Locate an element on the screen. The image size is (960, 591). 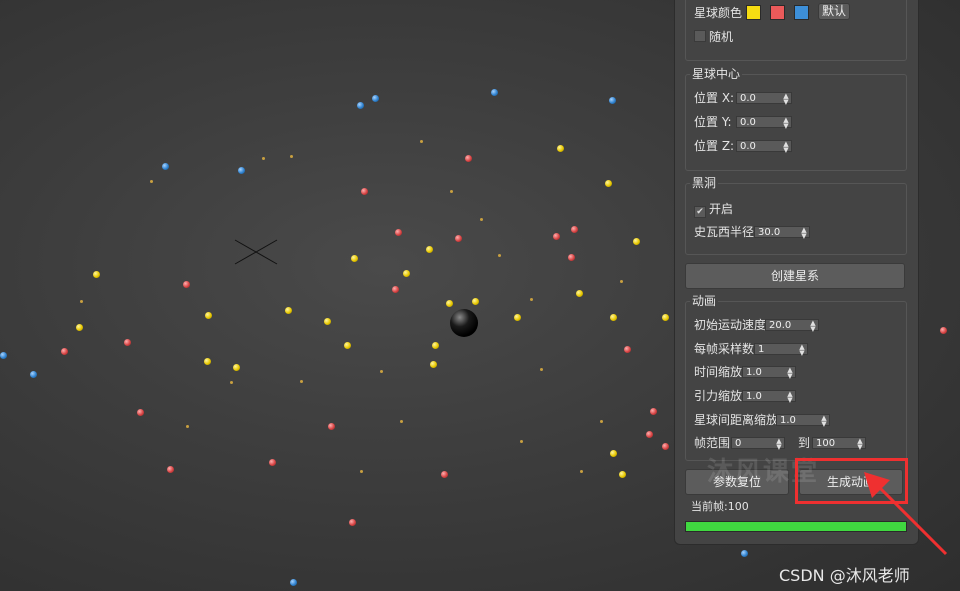
initial-speed-spinner: 20.0 ▲ ▼ is located at coordinates (792, 326).